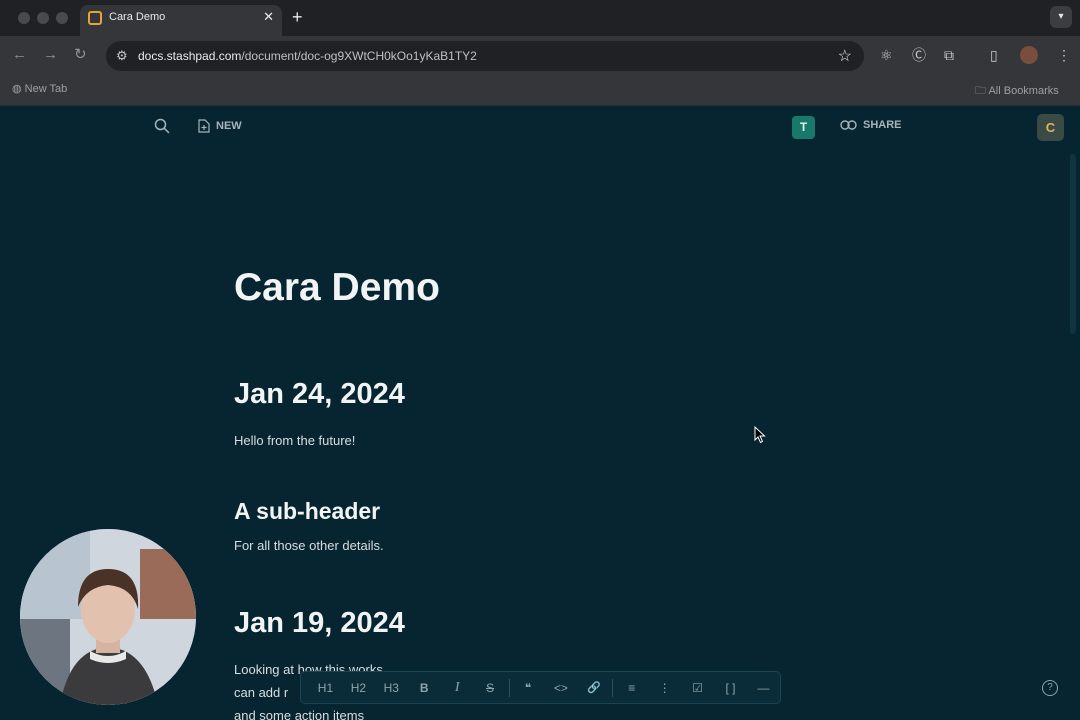 Image resolution: width=1080 pixels, height=720 pixels. What do you see at coordinates (994, 55) in the screenshot?
I see `side-panel-icon: ▯` at bounding box center [994, 55].